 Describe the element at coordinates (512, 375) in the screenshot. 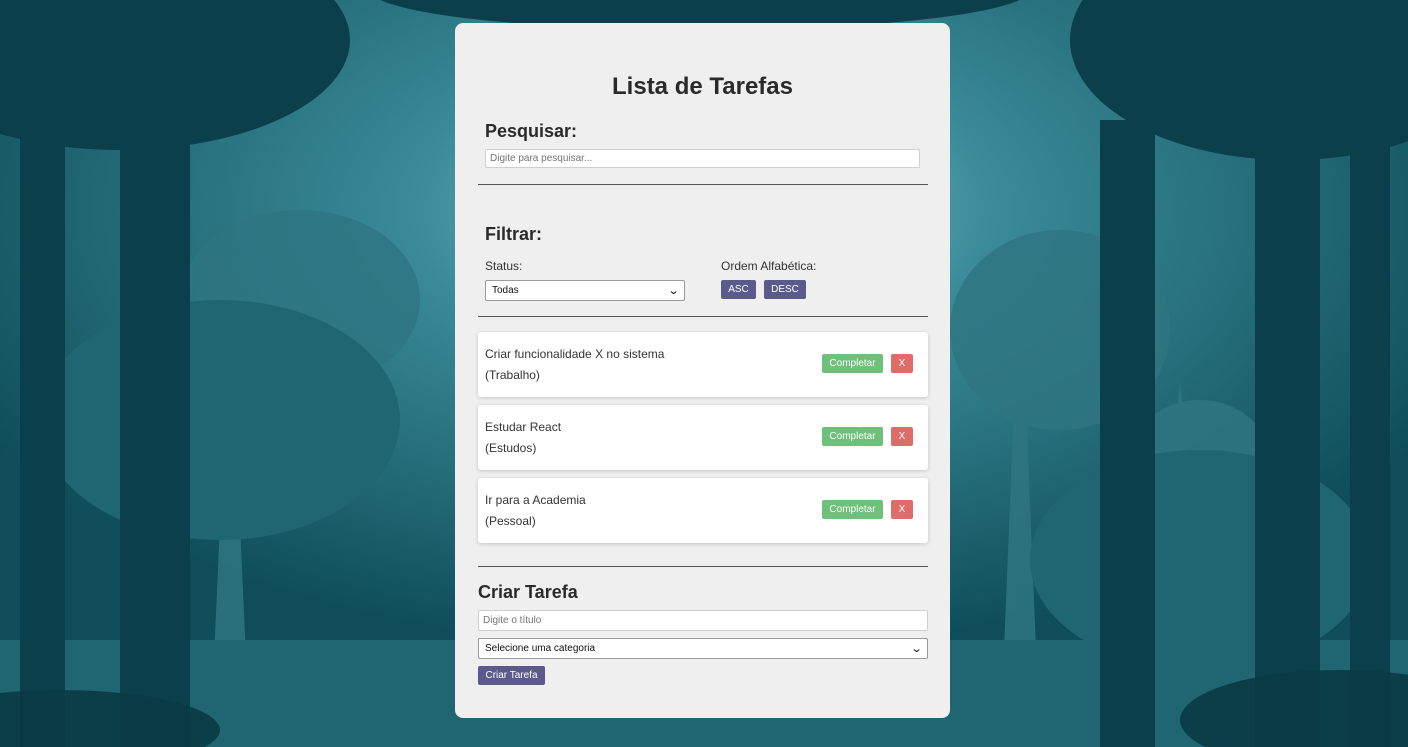

I see `task-category: (Trabalho)` at that location.